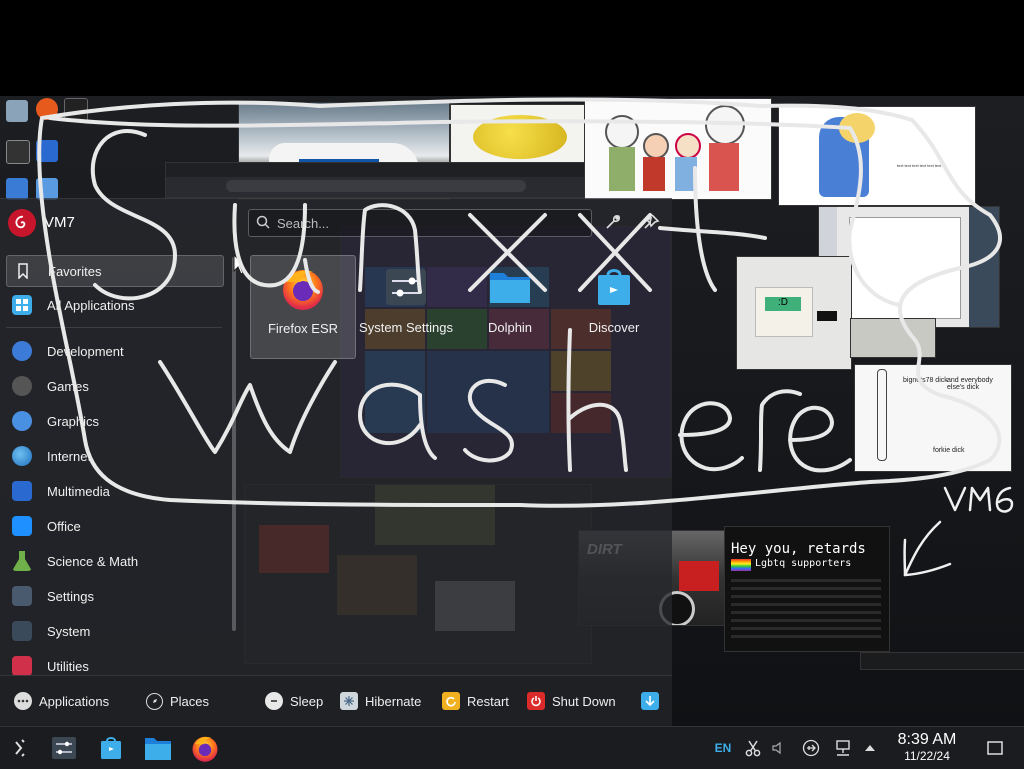 This screenshot has width=1024, height=769. I want to click on keyboard-layout-indicator: EN, so click(723, 748).